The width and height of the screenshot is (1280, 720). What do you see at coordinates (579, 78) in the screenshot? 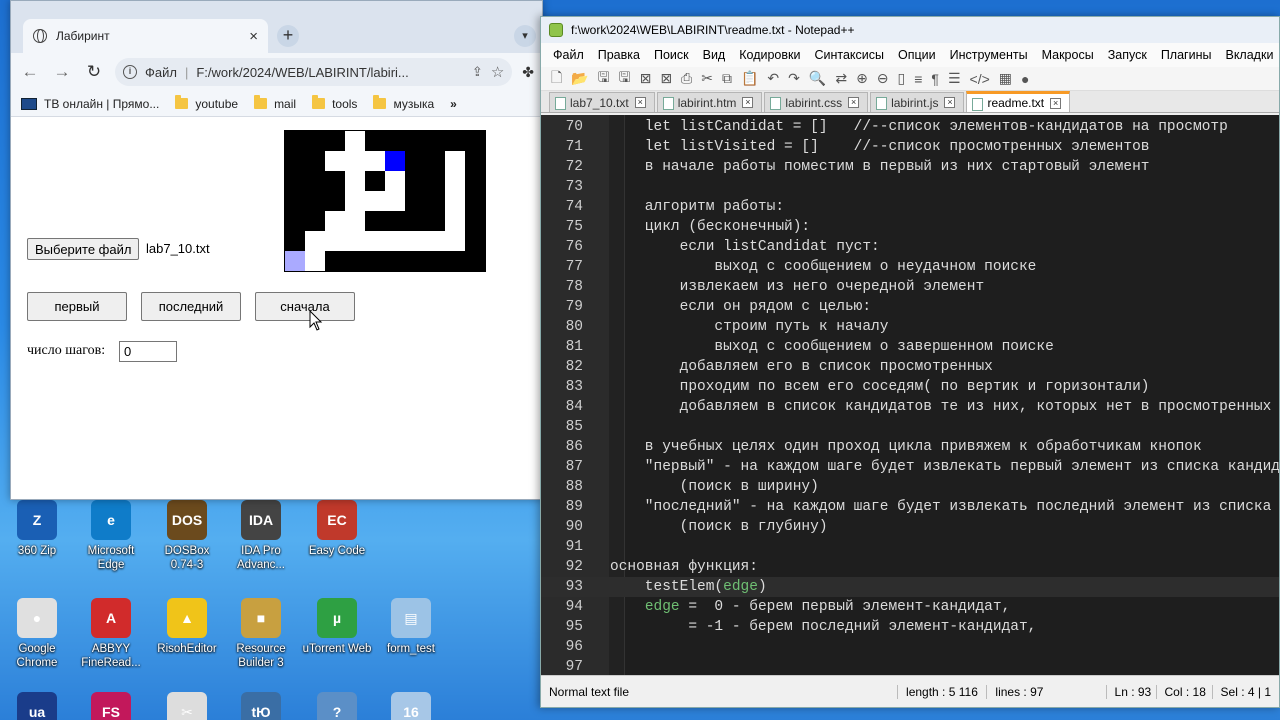
I see `open-file-icon: 📂` at bounding box center [579, 78].